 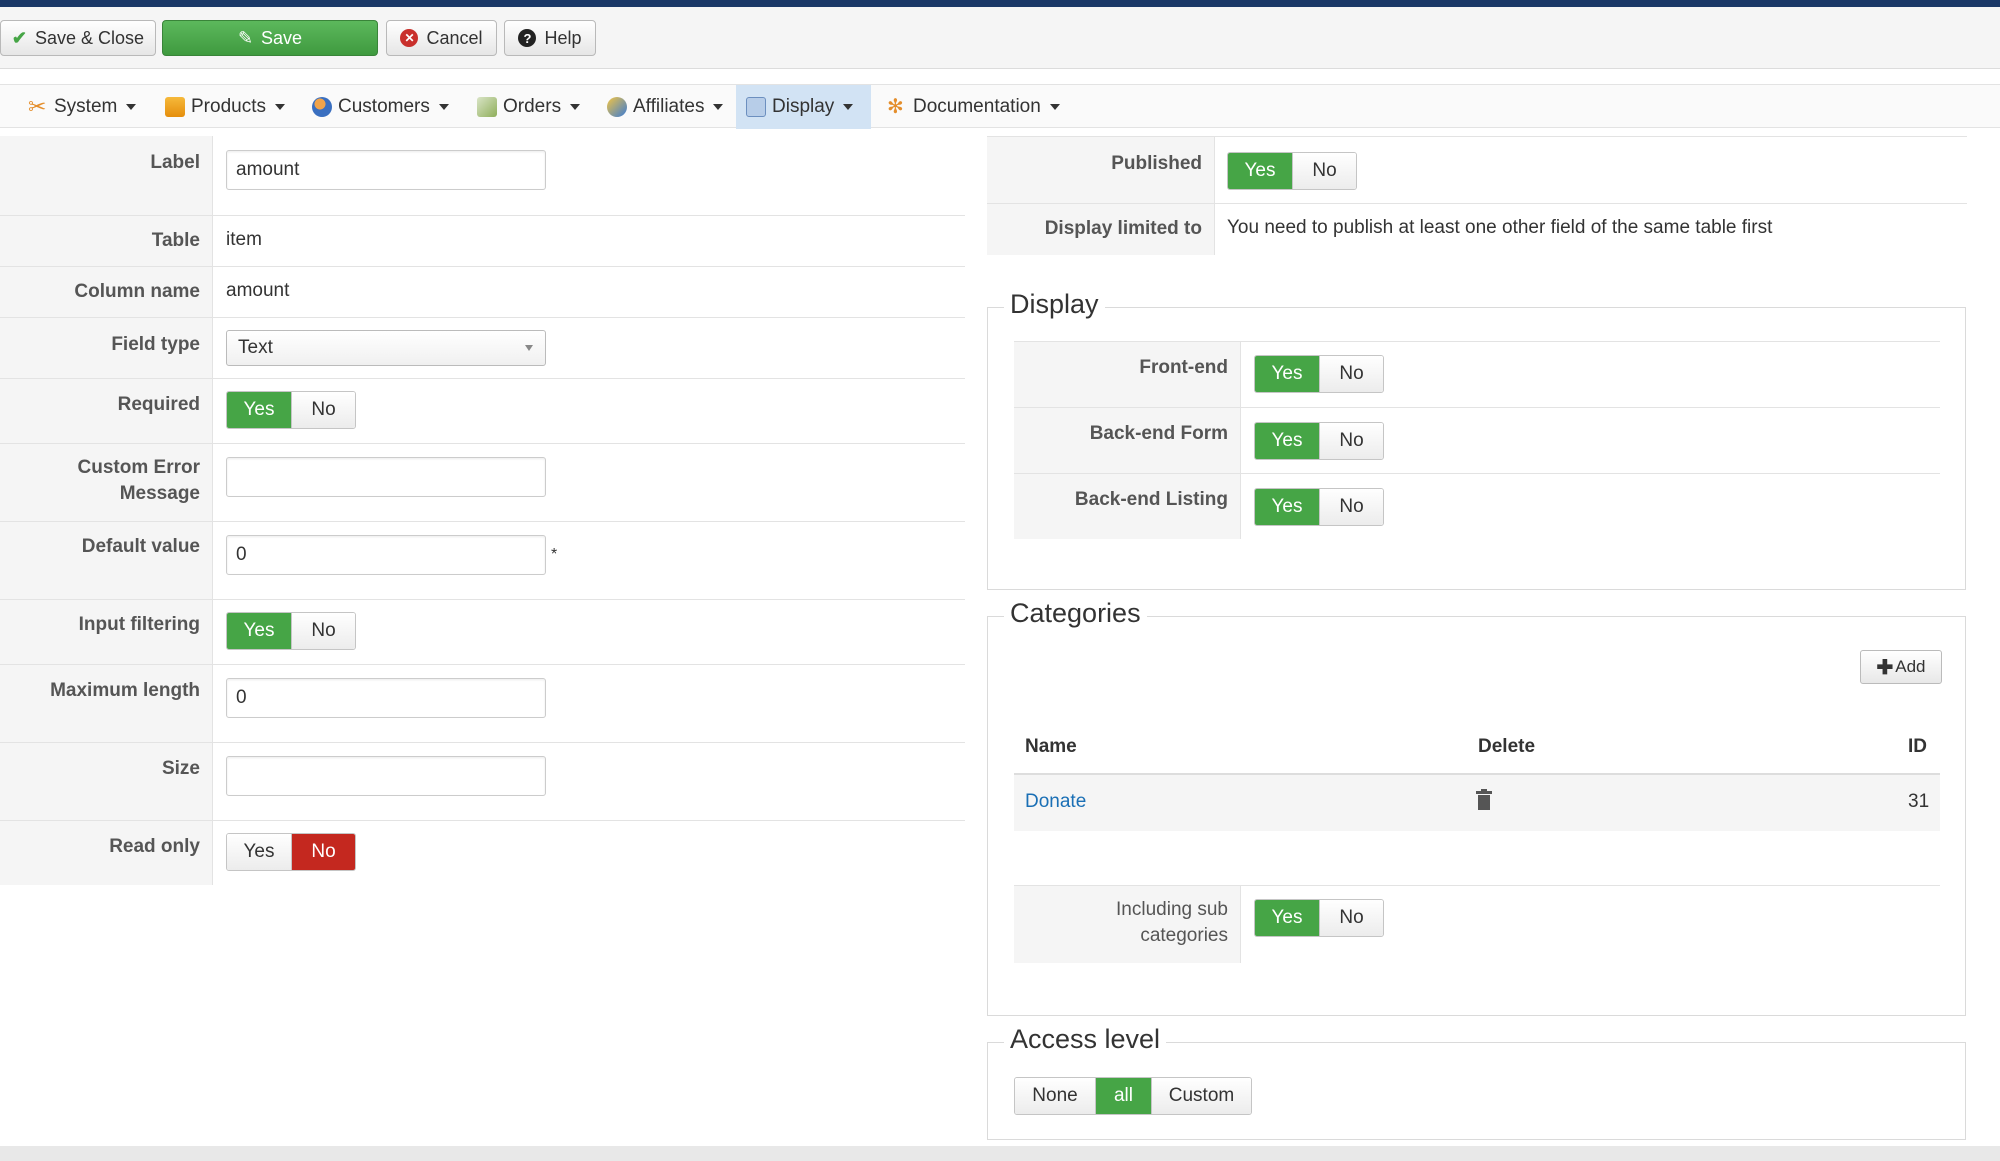 What do you see at coordinates (1260, 171) in the screenshot?
I see `published-yes: Yes` at bounding box center [1260, 171].